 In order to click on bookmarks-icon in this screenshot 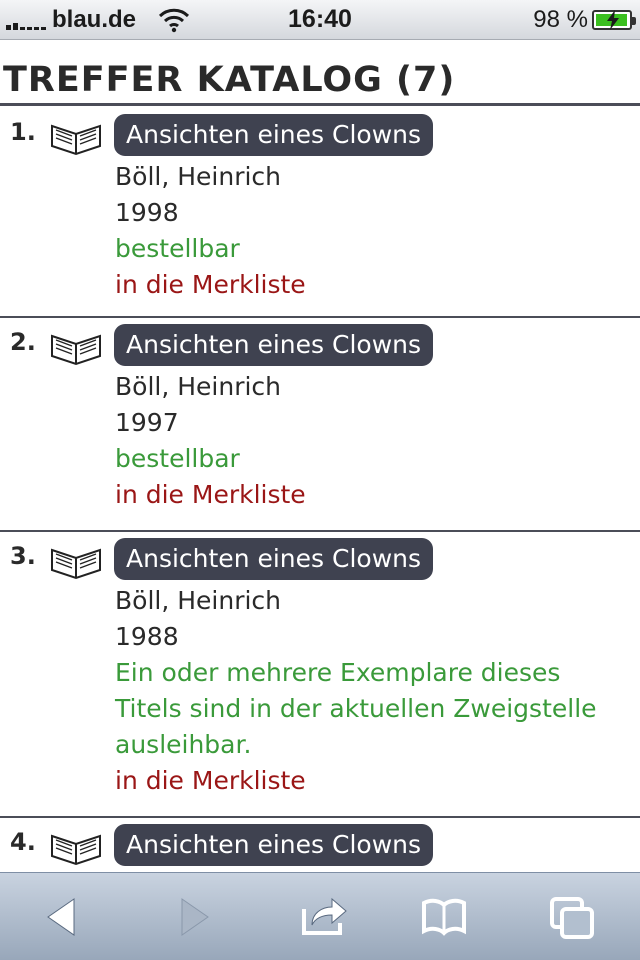, I will do `click(444, 917)`.